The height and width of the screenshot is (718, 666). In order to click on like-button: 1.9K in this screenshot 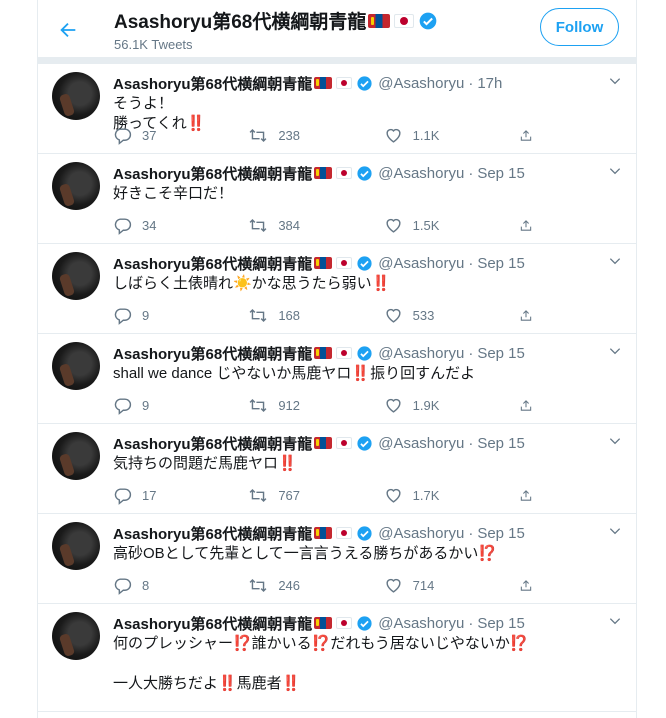, I will do `click(434, 405)`.